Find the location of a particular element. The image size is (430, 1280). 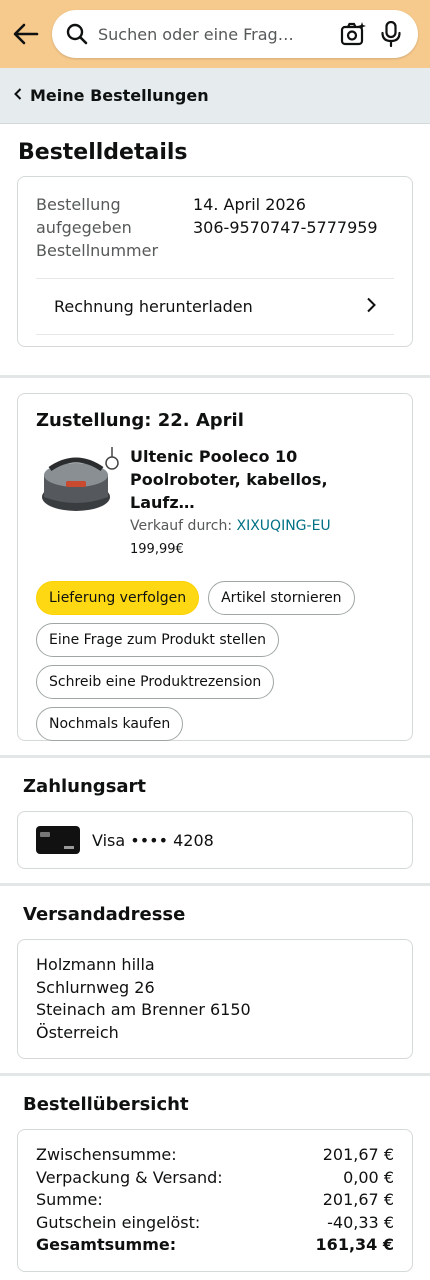

top-search-bar is located at coordinates (215, 34).